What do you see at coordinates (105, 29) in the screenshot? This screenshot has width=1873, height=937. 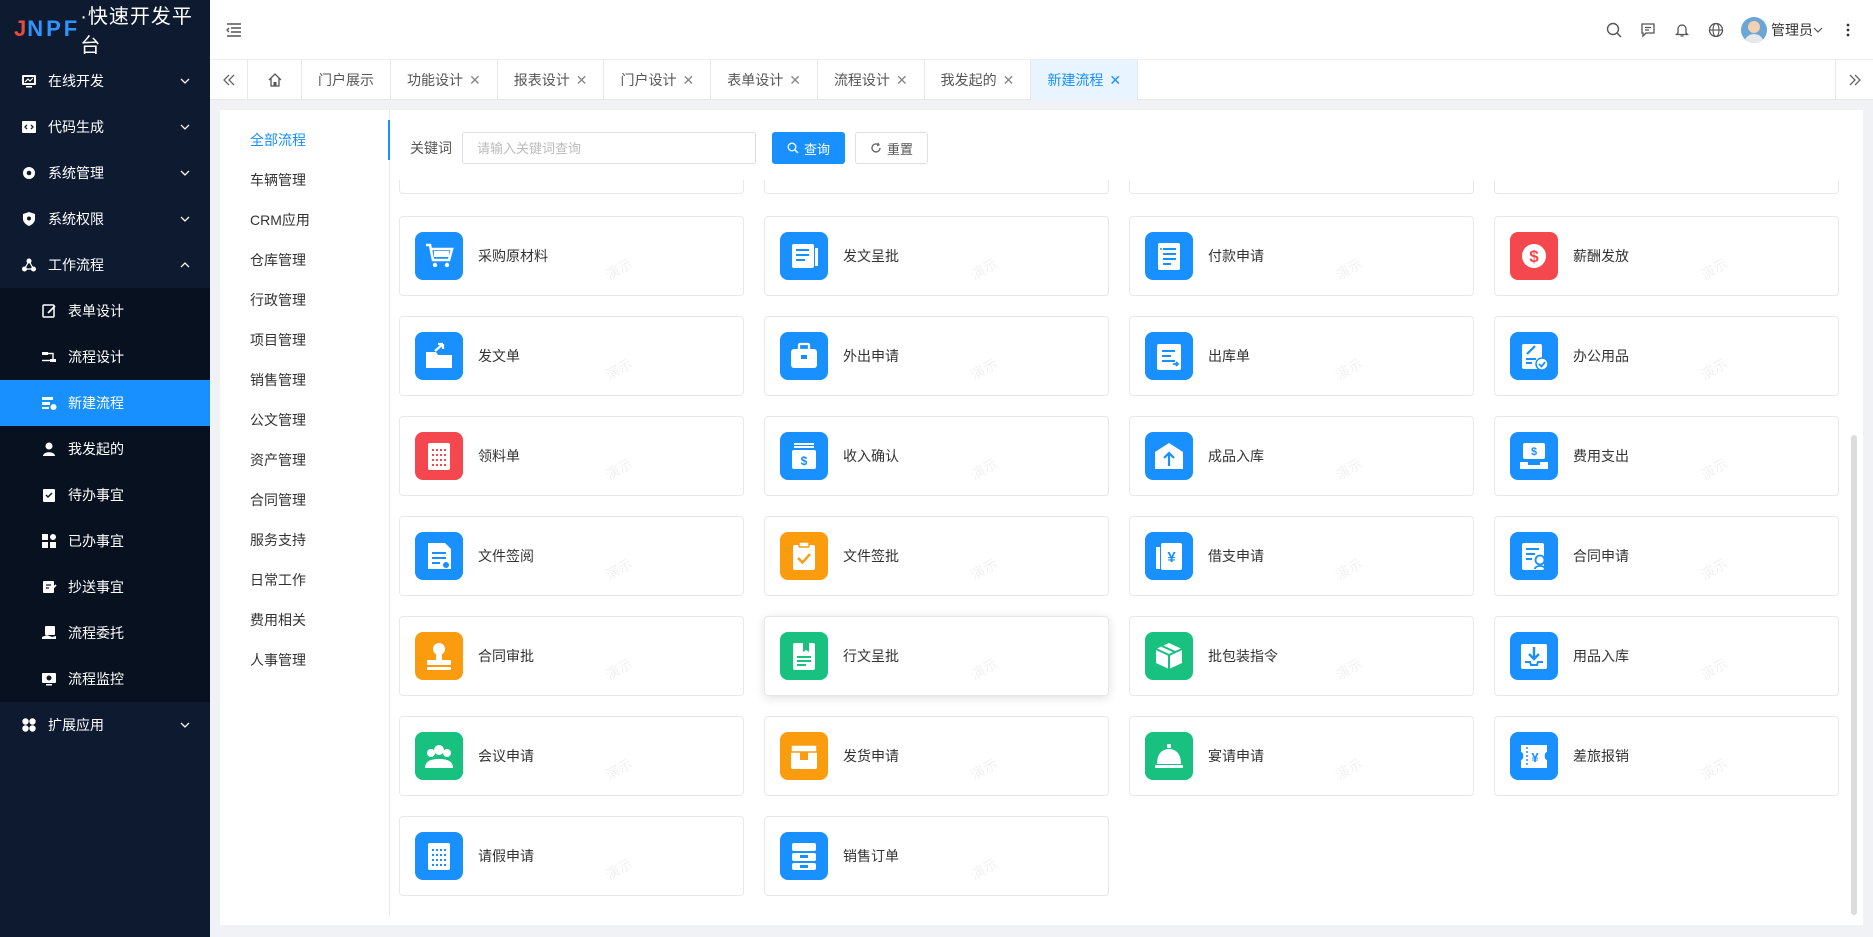 I see `app-logo: J NPF ·快速开发平台` at bounding box center [105, 29].